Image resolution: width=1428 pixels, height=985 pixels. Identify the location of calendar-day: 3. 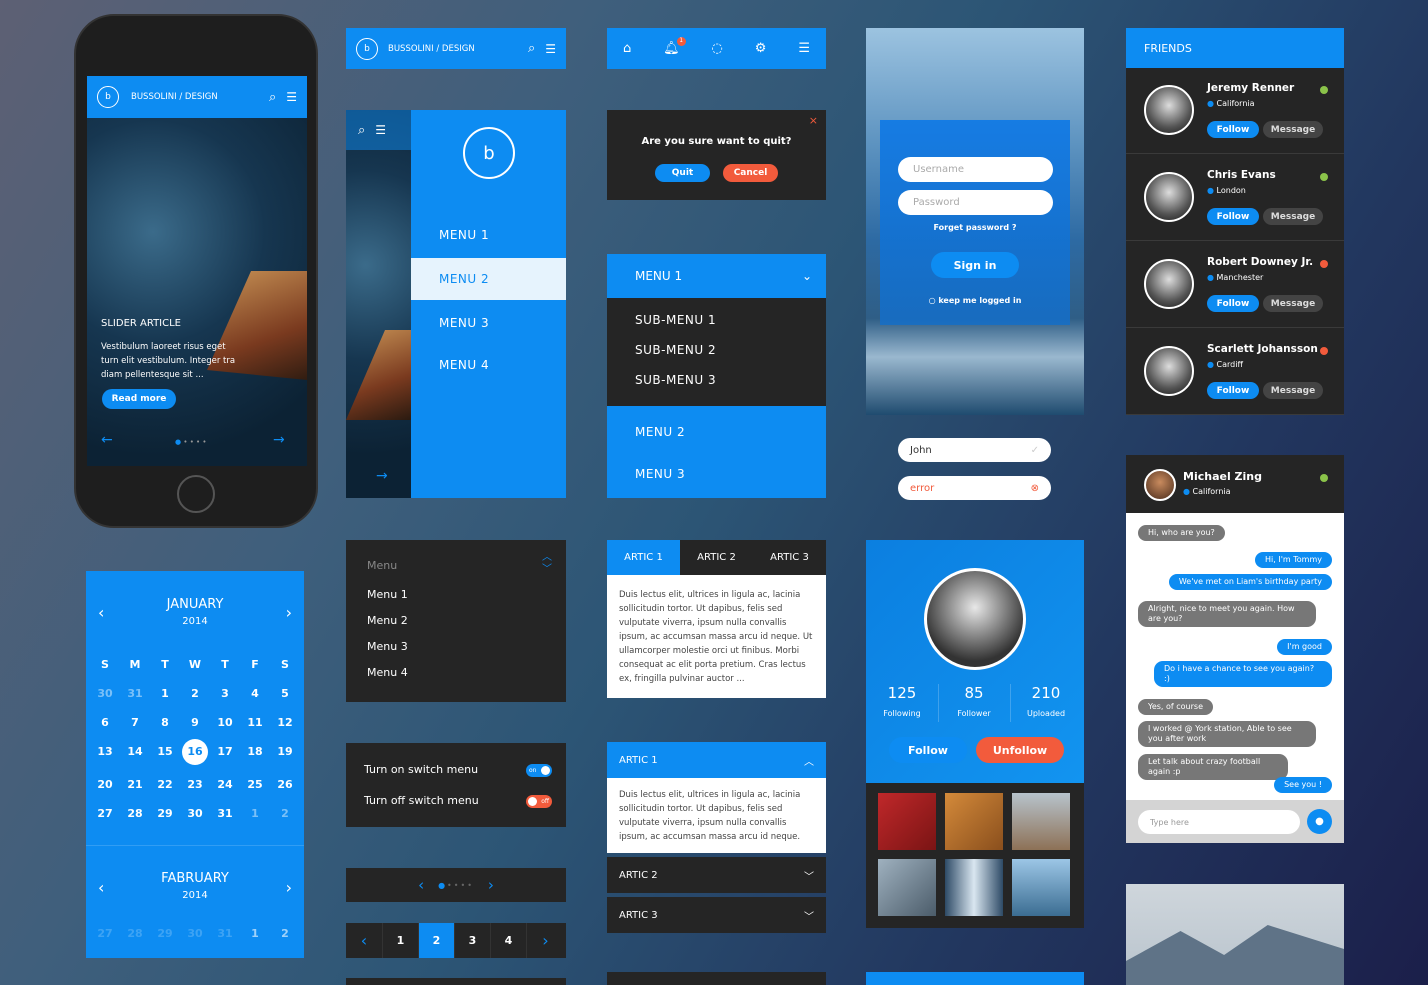
(225, 694).